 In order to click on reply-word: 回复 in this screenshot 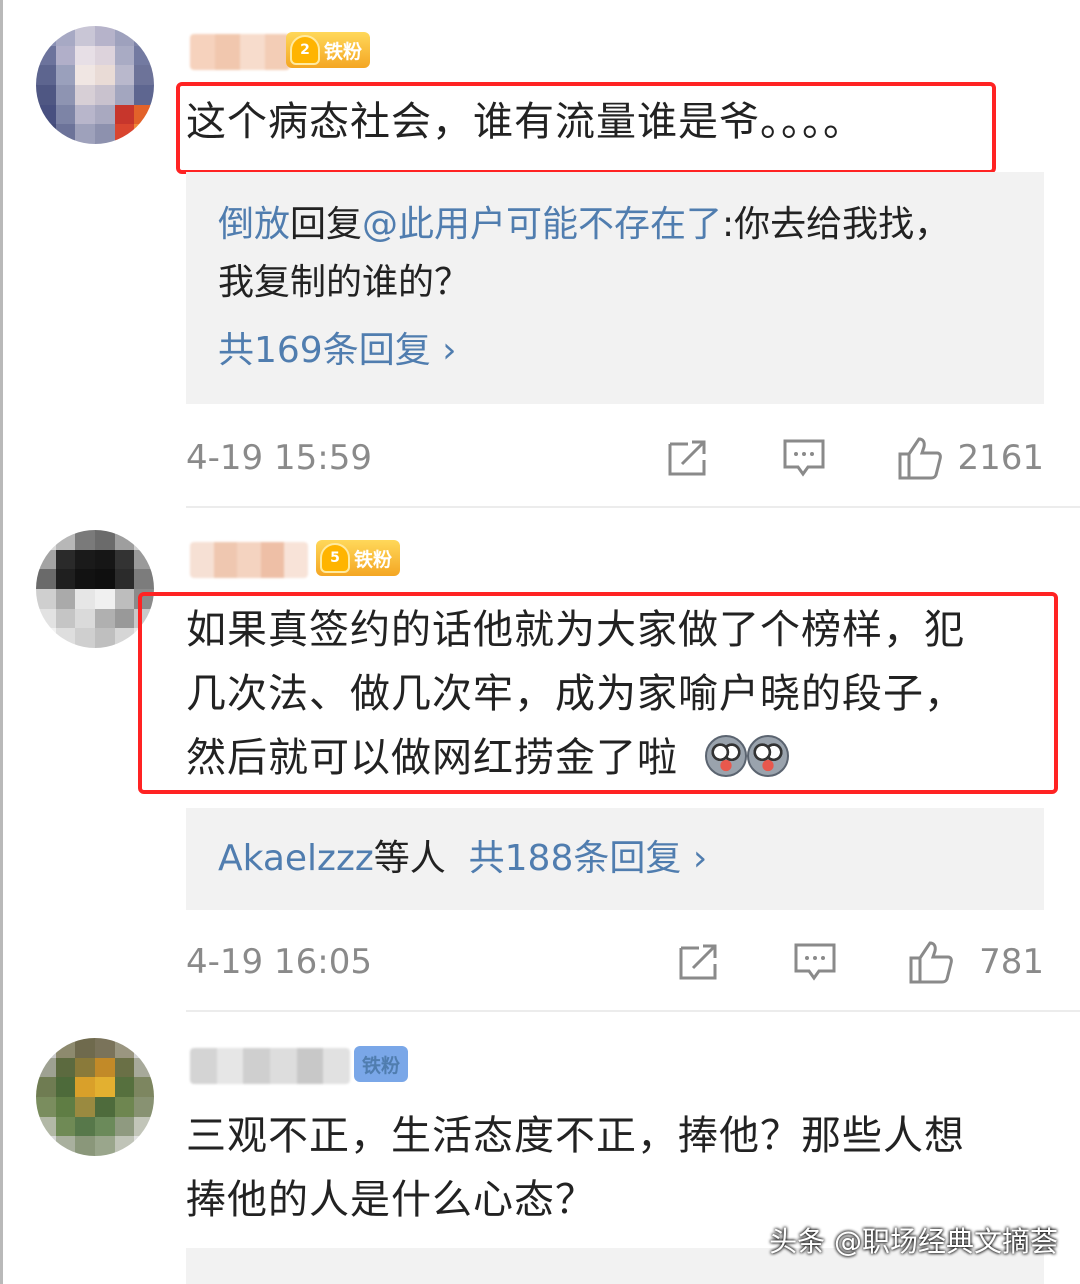, I will do `click(326, 224)`.